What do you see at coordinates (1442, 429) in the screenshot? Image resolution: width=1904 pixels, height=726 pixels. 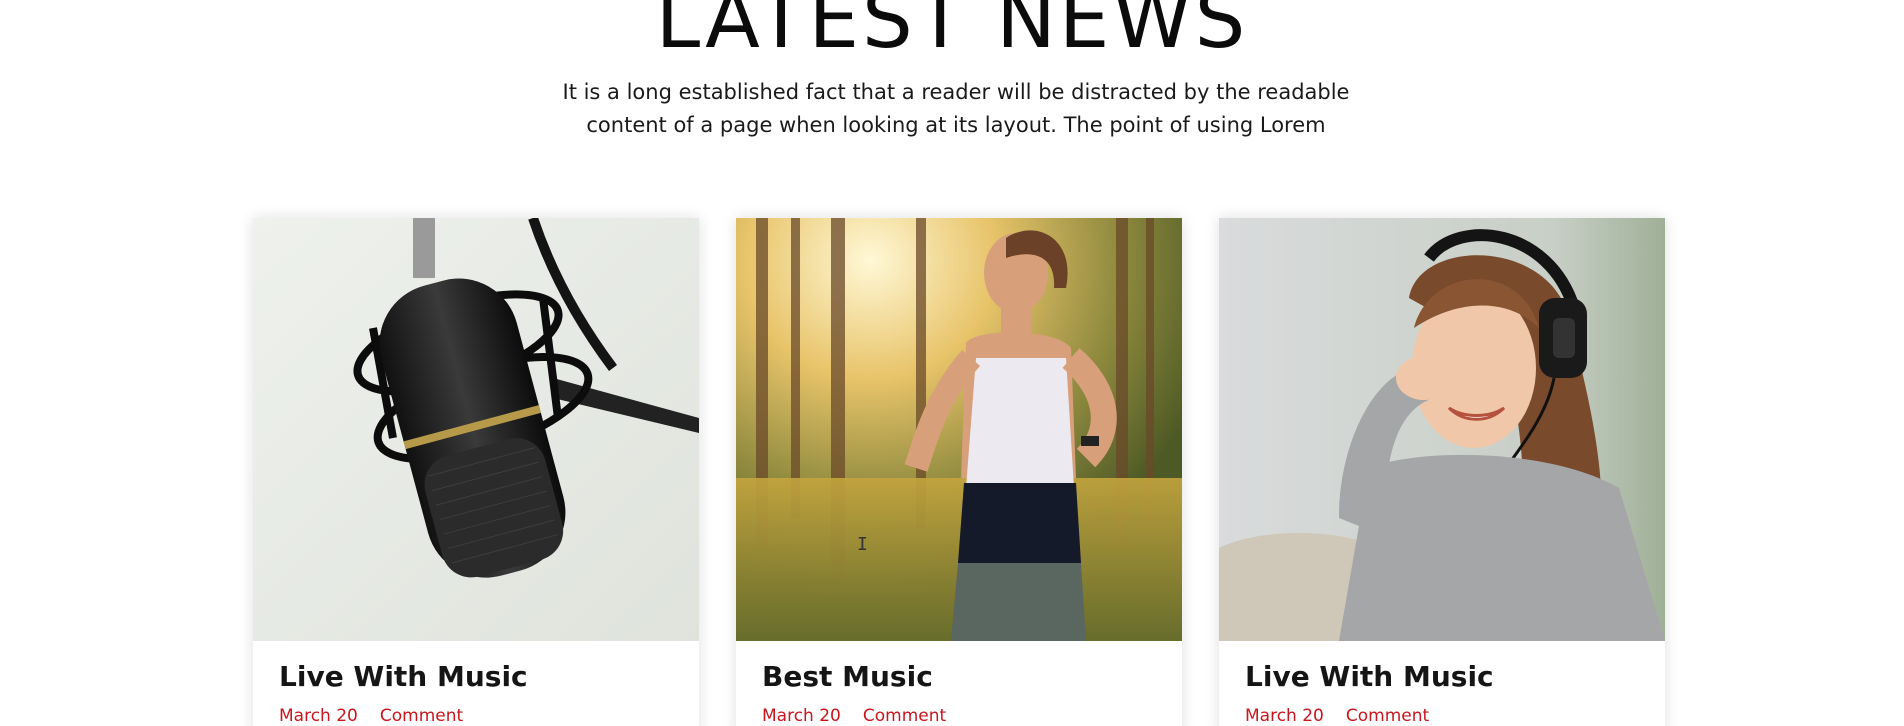 I see `woman-headphones-image` at bounding box center [1442, 429].